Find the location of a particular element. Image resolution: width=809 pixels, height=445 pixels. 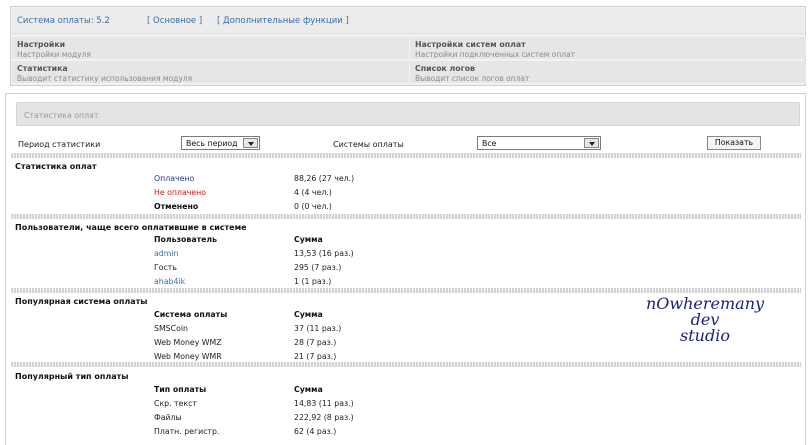

row-value: 4 (4 чел.) is located at coordinates (313, 192).